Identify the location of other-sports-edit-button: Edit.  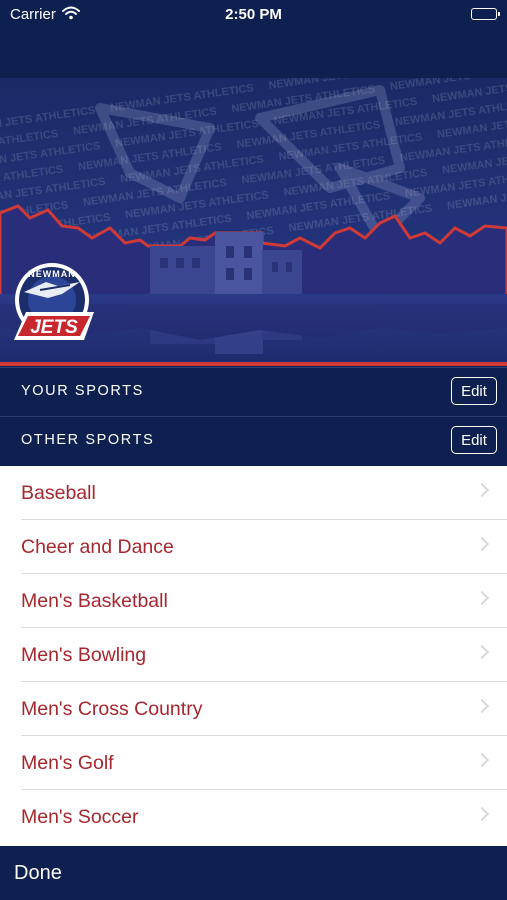
(474, 440).